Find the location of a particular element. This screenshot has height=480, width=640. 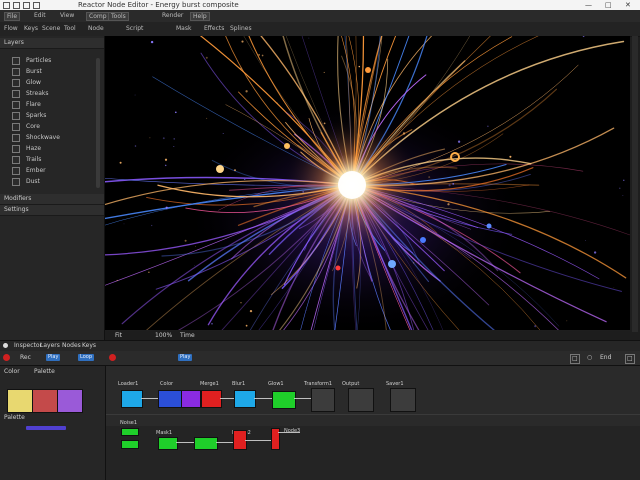

tab-keys: Keys is located at coordinates (89, 346).